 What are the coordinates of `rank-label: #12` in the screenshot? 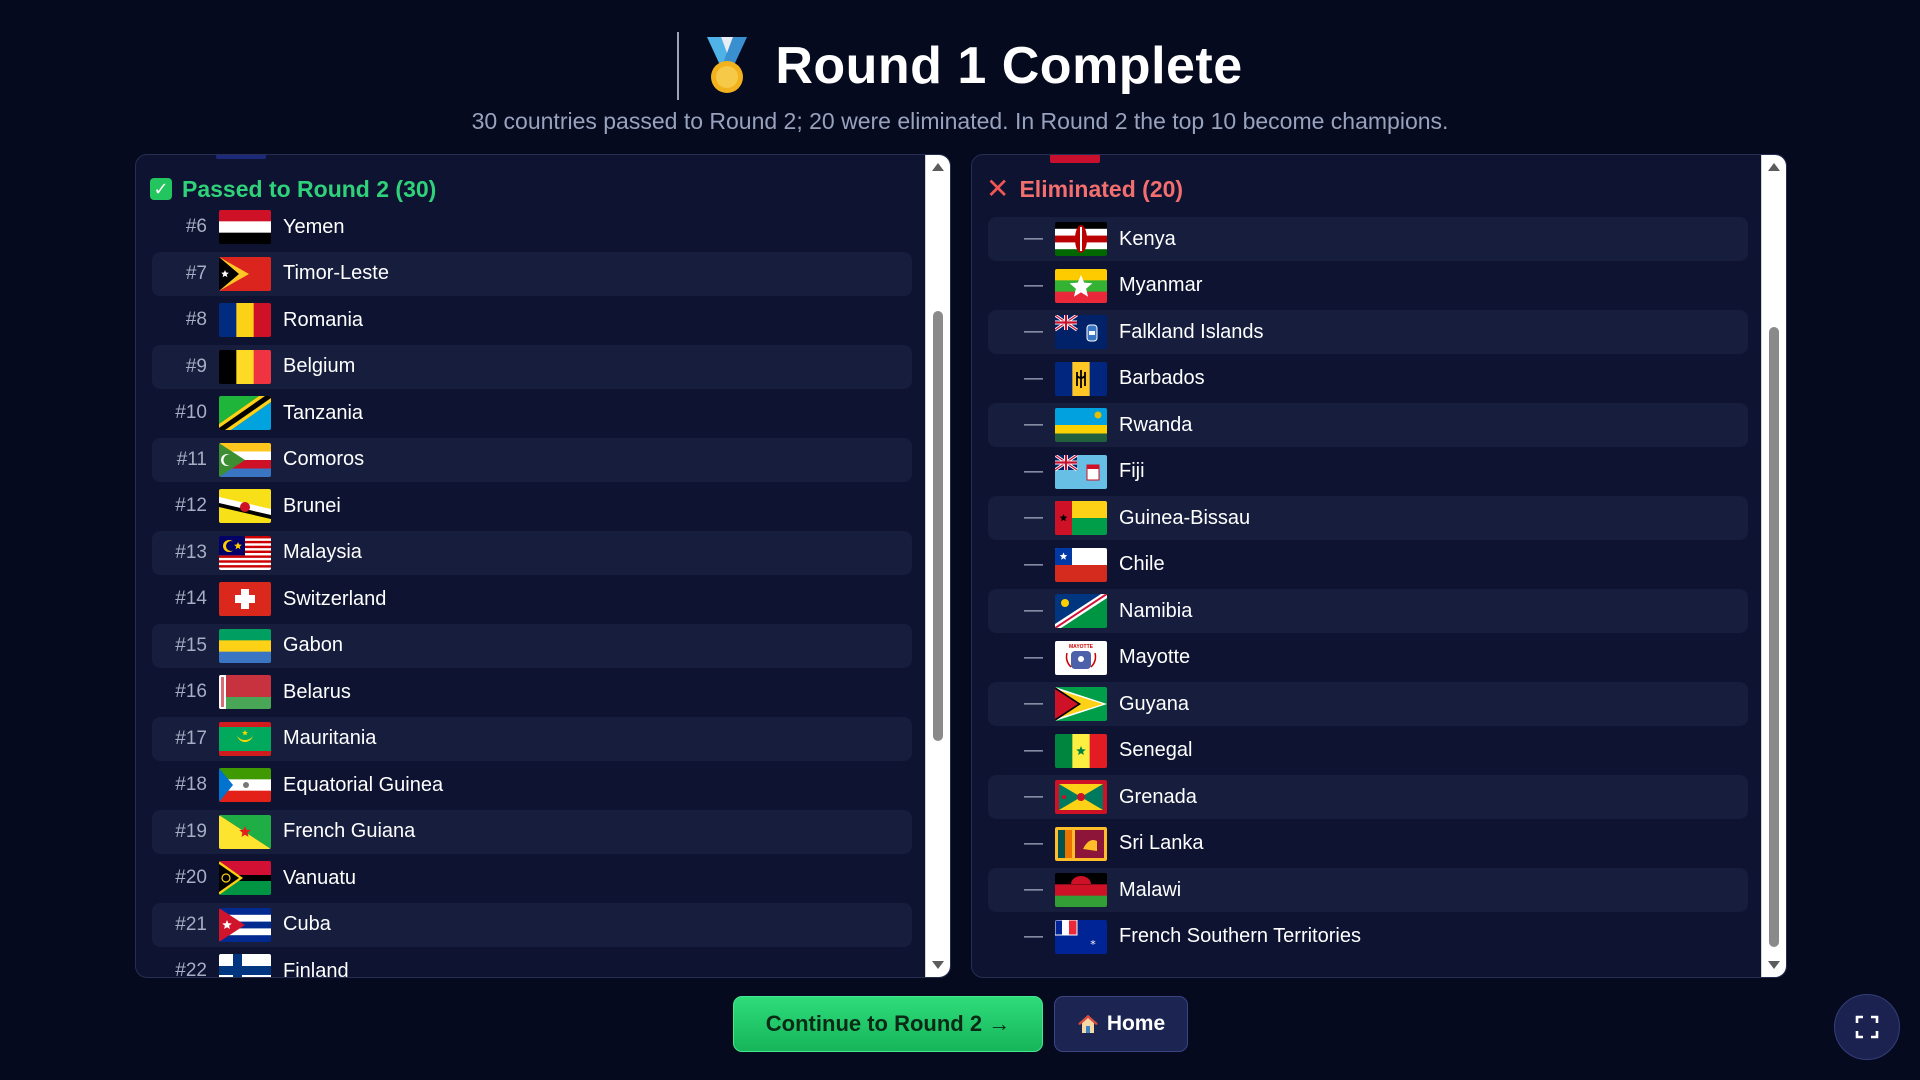 It's located at (191, 505).